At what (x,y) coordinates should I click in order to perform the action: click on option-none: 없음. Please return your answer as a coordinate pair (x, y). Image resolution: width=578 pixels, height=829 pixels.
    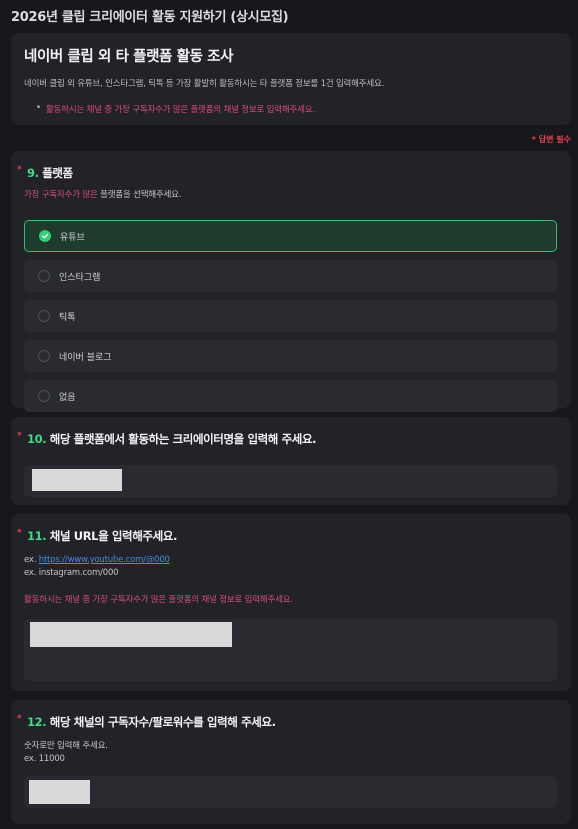
    Looking at the image, I should click on (290, 396).